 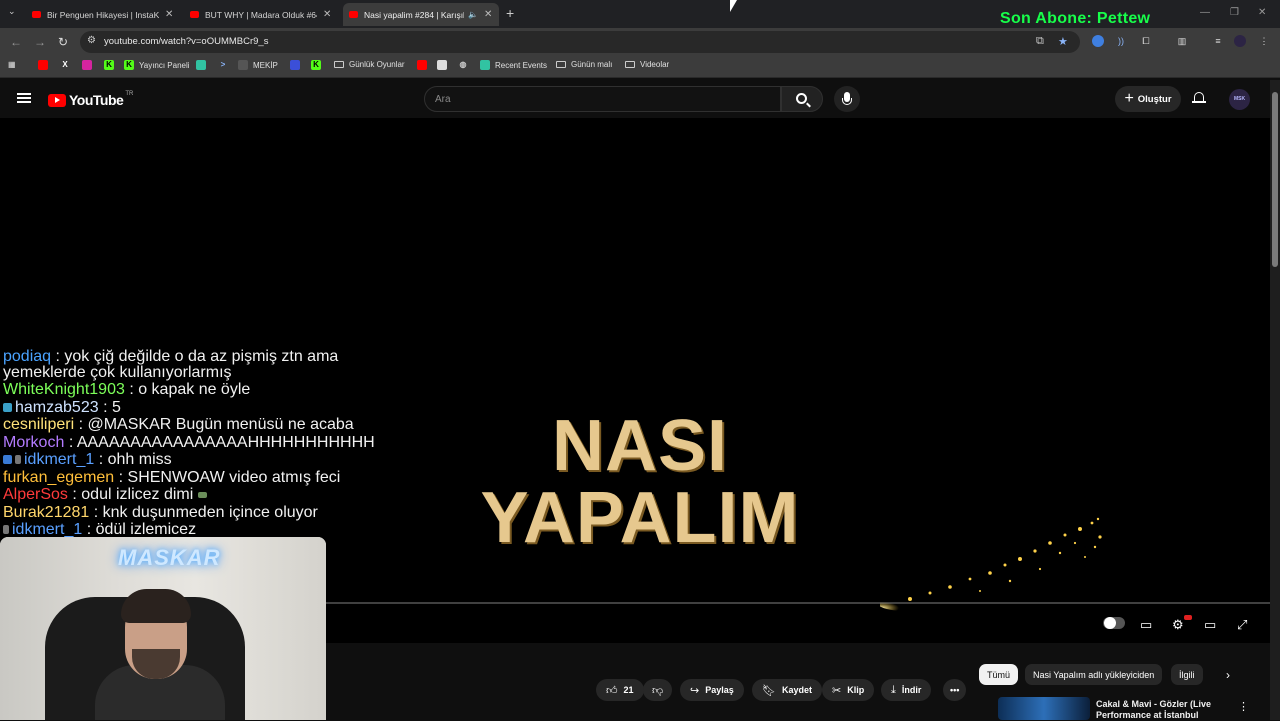 I want to click on menu-dots-icon: ⋮, so click(x=1264, y=41).